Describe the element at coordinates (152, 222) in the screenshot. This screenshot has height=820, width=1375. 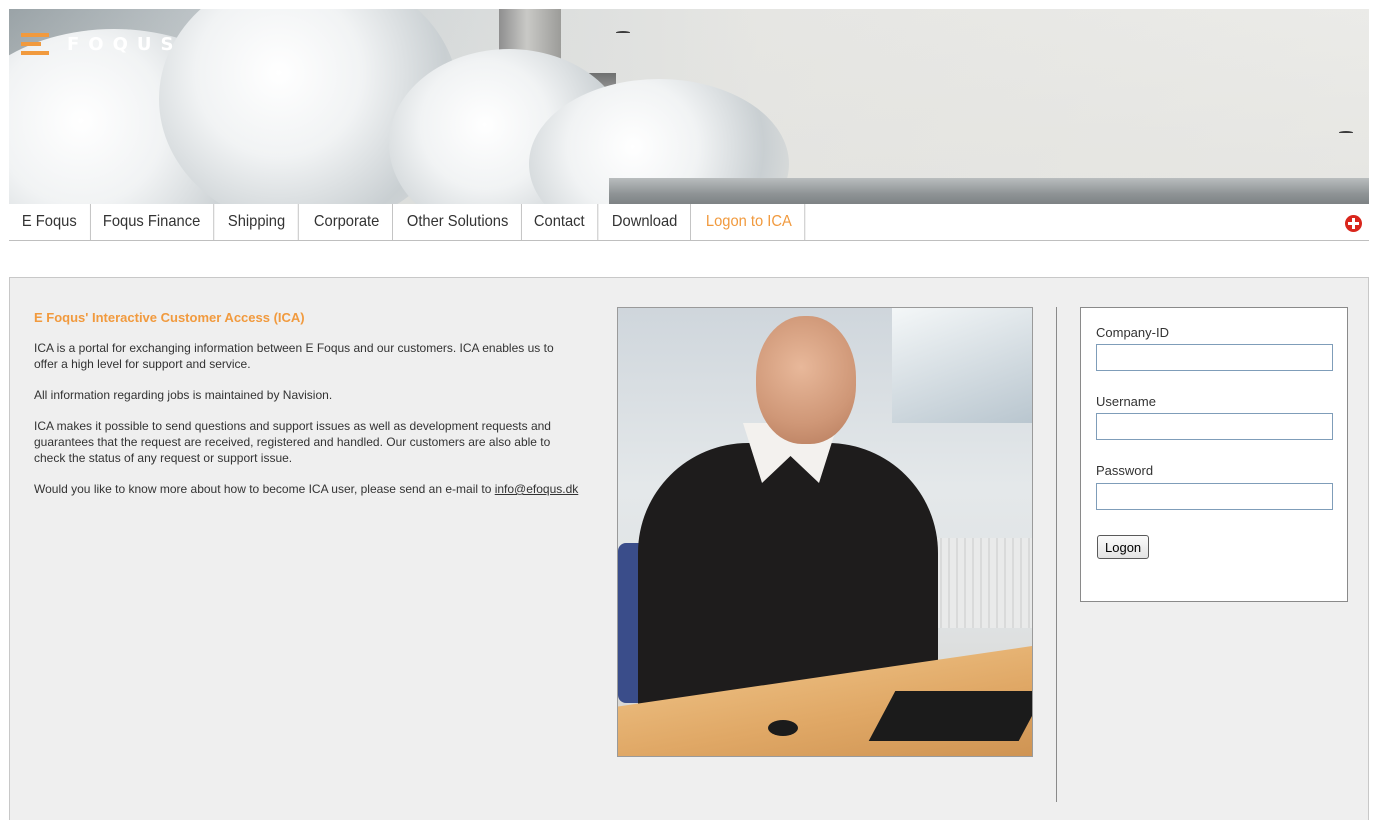
I see `nav-item-foqus-finance: Foqus Finance` at that location.